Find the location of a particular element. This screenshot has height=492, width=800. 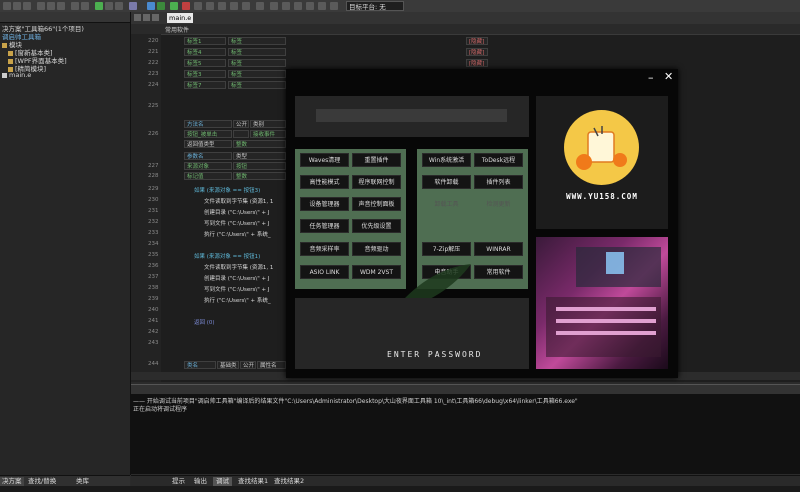

var-name-cell: 标签5 is located at coordinates (205, 63).